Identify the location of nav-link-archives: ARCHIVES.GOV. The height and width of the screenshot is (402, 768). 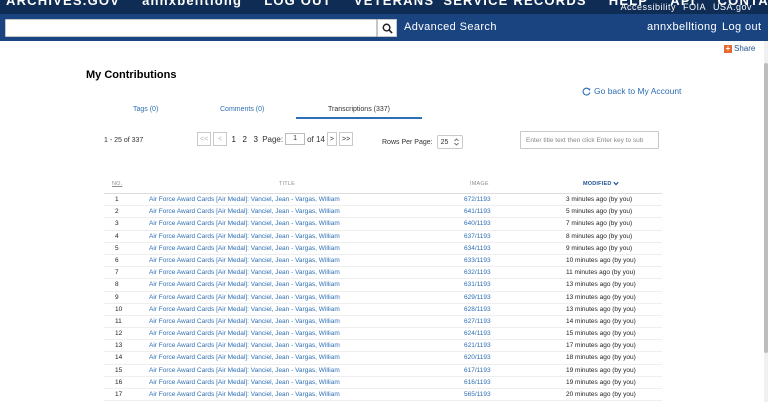
(63, 4).